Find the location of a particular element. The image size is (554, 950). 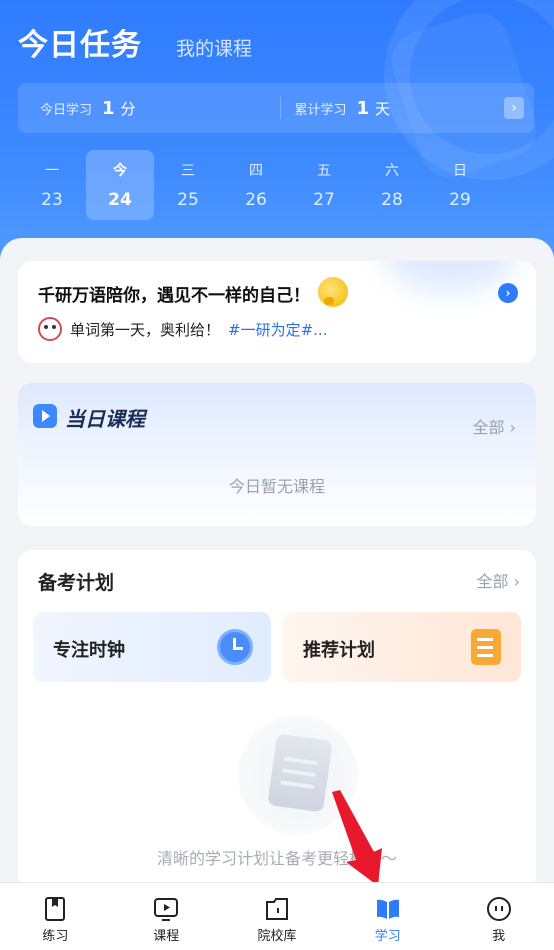

plan-title: 备考计划 is located at coordinates (76, 583).